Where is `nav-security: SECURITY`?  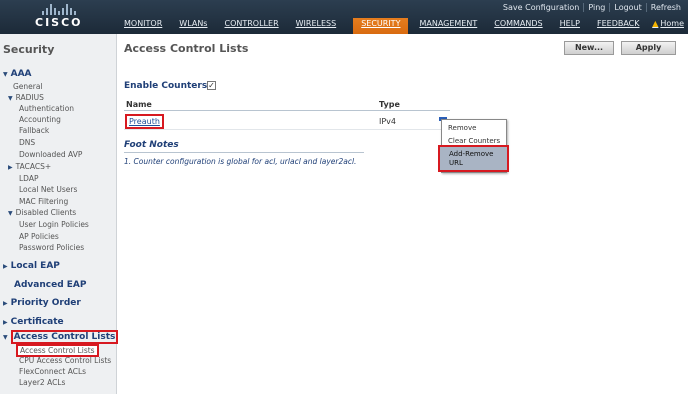 nav-security: SECURITY is located at coordinates (381, 26).